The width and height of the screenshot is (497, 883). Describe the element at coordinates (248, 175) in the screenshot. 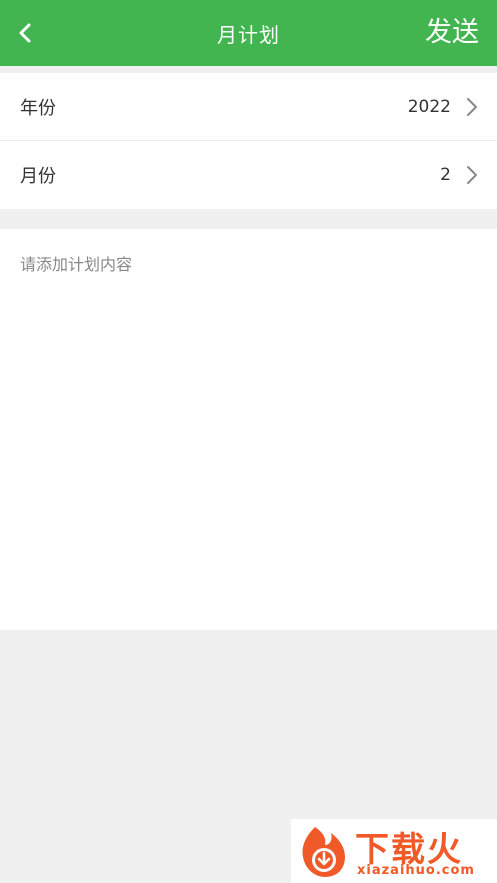

I see `month-row: 月份 2` at that location.